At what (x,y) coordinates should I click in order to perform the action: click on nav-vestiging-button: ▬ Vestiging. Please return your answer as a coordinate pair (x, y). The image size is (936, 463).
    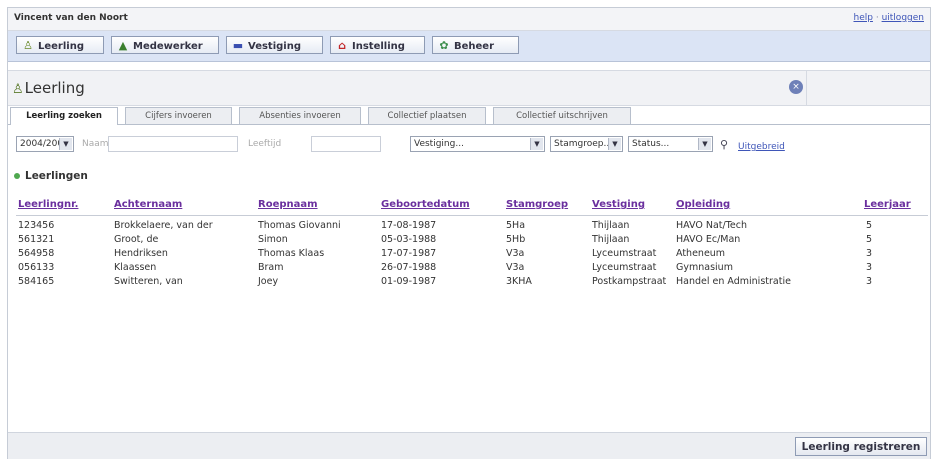
    Looking at the image, I should click on (274, 45).